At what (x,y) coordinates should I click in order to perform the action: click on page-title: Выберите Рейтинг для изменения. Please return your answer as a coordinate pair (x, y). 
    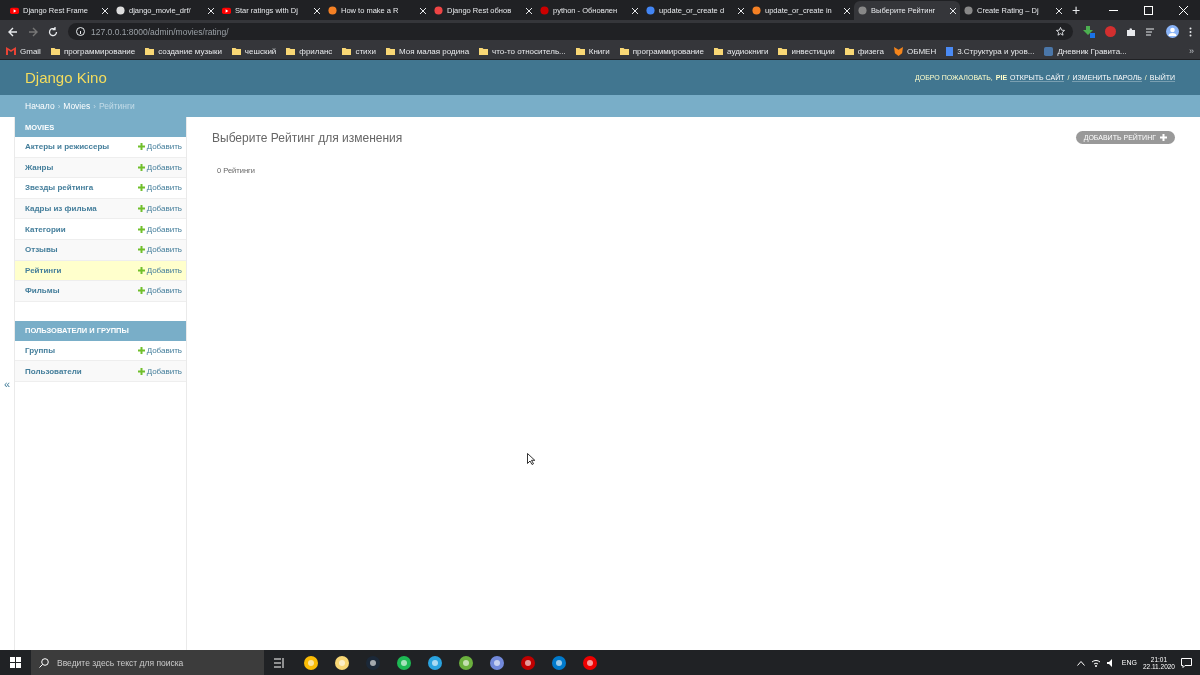
    Looking at the image, I should click on (307, 138).